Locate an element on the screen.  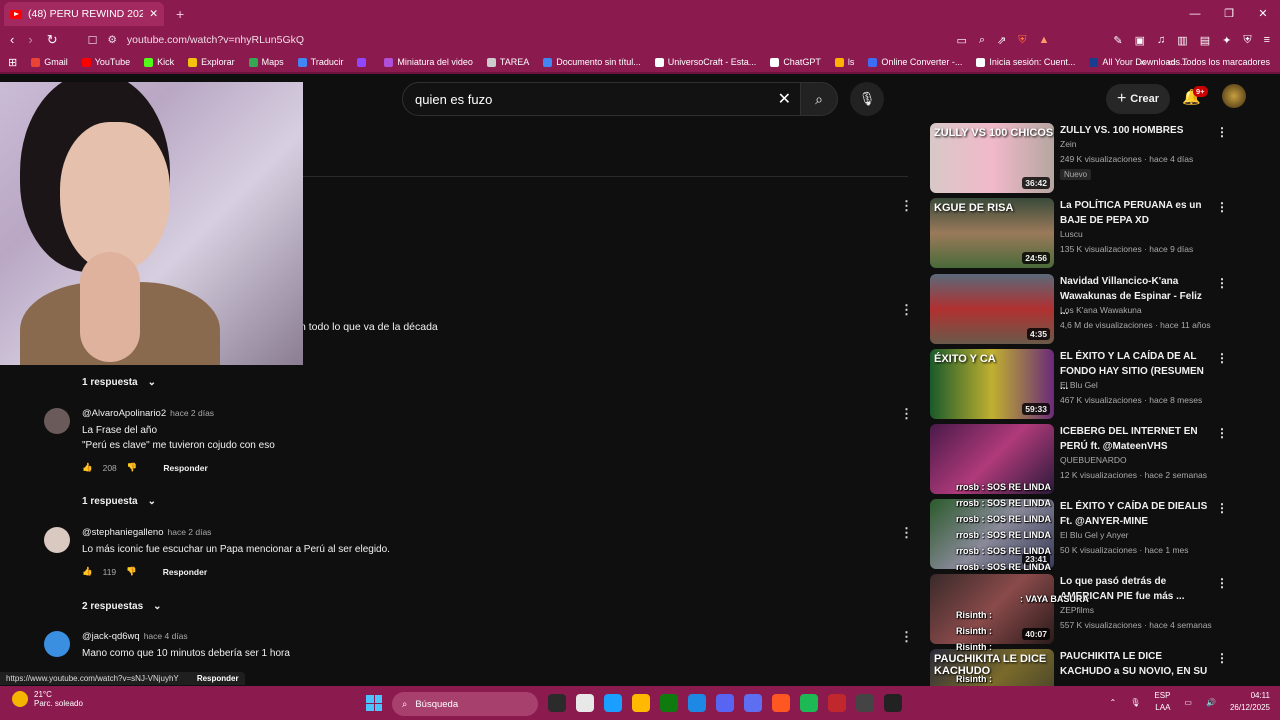
comment-author: @stephaniegalleno is located at coordinates (122, 532).